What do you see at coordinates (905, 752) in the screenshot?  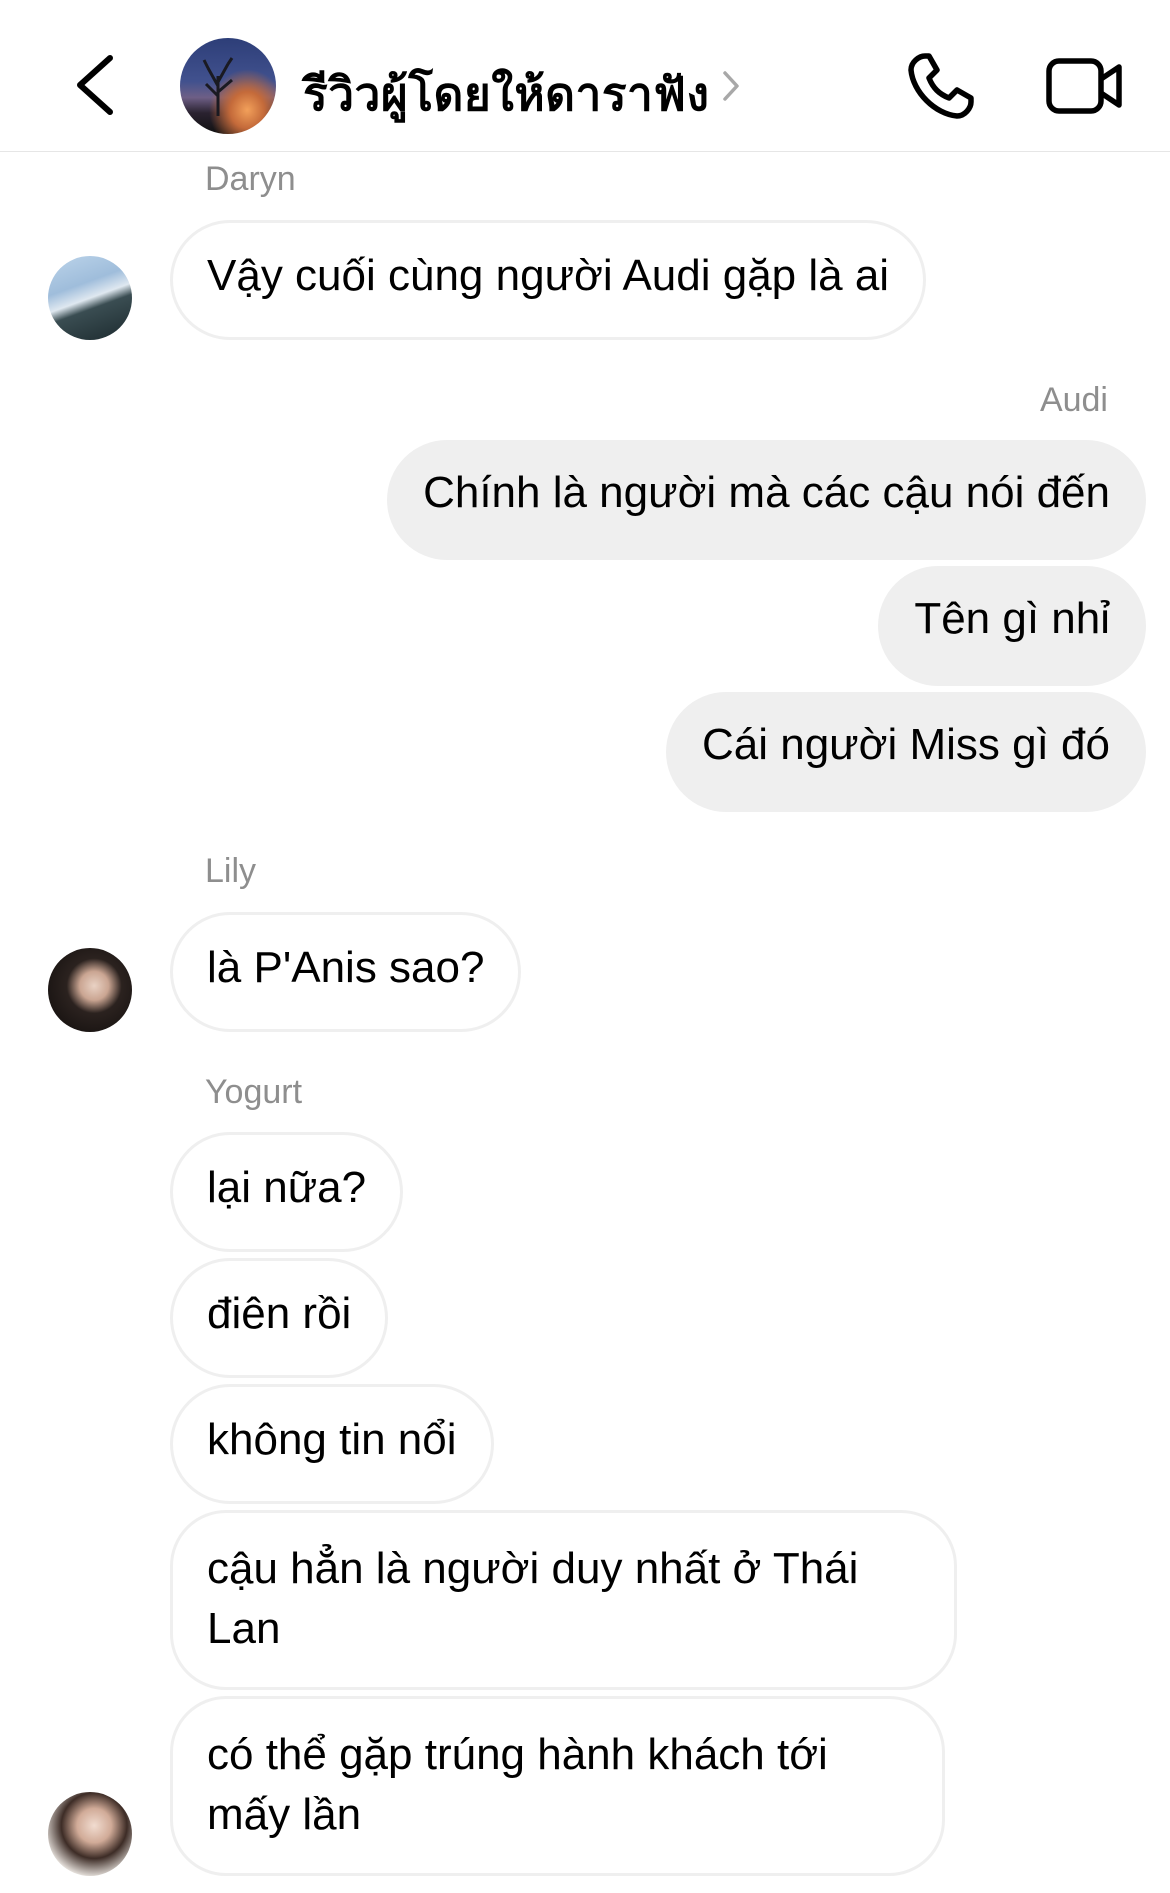 I see `message-bubble: Cái người Miss gì đó` at bounding box center [905, 752].